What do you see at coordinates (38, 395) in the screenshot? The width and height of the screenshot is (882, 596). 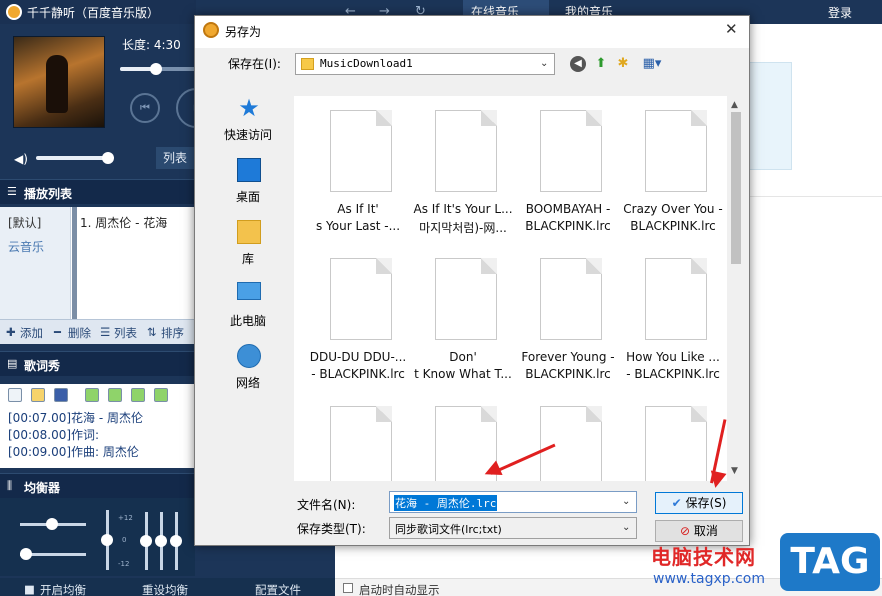 I see `open-folder-icon` at bounding box center [38, 395].